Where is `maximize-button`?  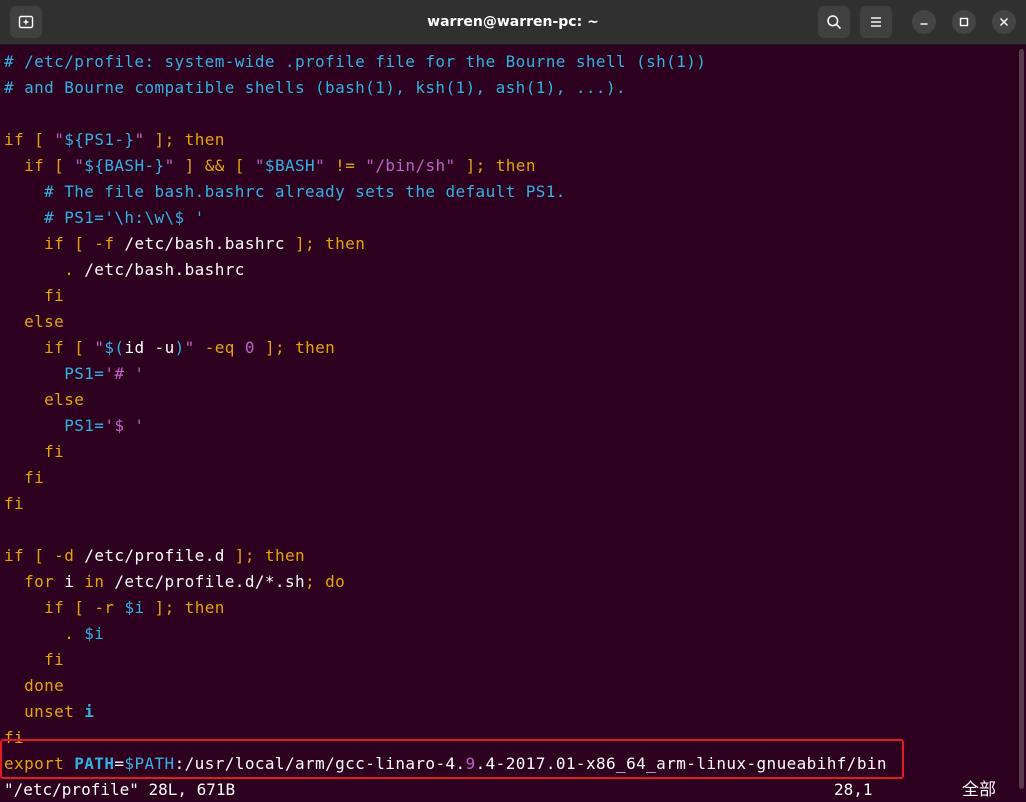 maximize-button is located at coordinates (964, 22).